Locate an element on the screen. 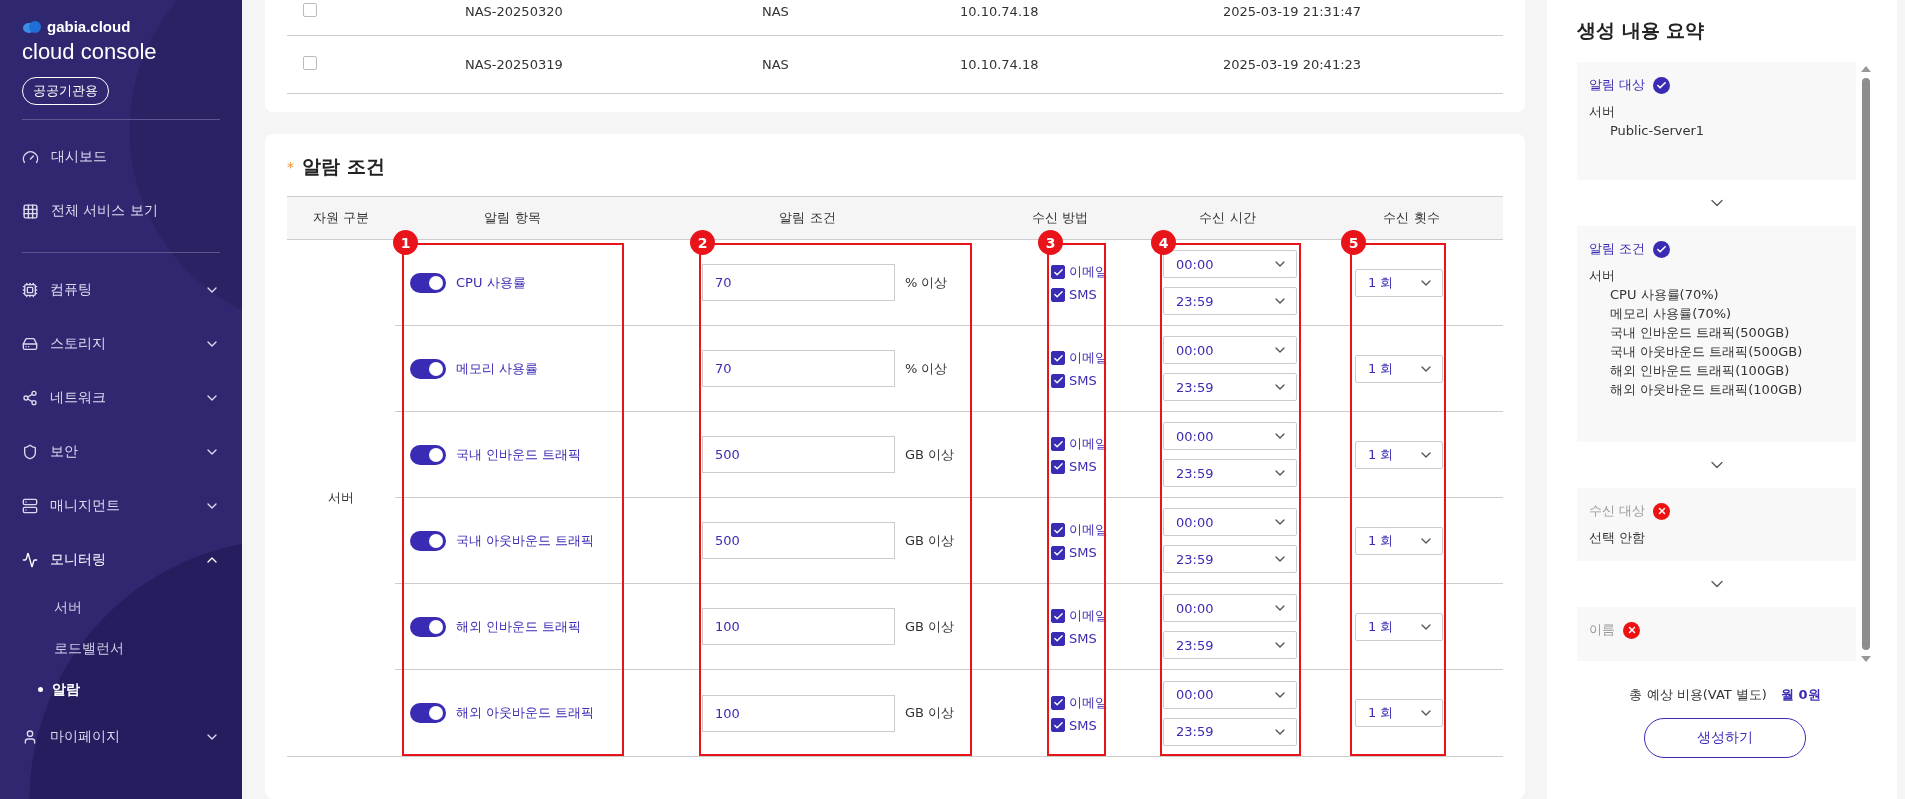 The height and width of the screenshot is (799, 1905). nav-item: 컴퓨팅 is located at coordinates (121, 290).